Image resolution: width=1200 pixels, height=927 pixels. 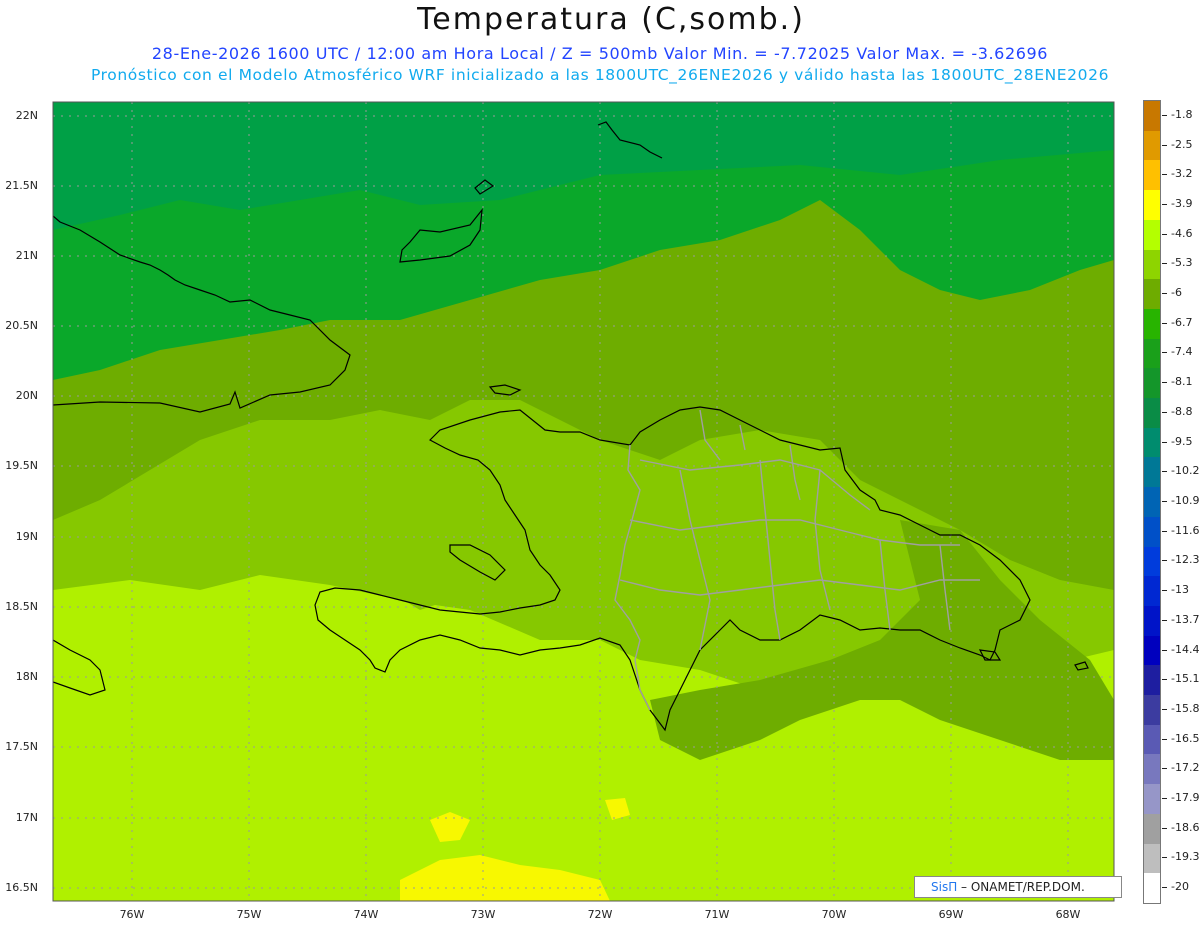 What do you see at coordinates (21, 185) in the screenshot?
I see `lat-label: 21.5N` at bounding box center [21, 185].